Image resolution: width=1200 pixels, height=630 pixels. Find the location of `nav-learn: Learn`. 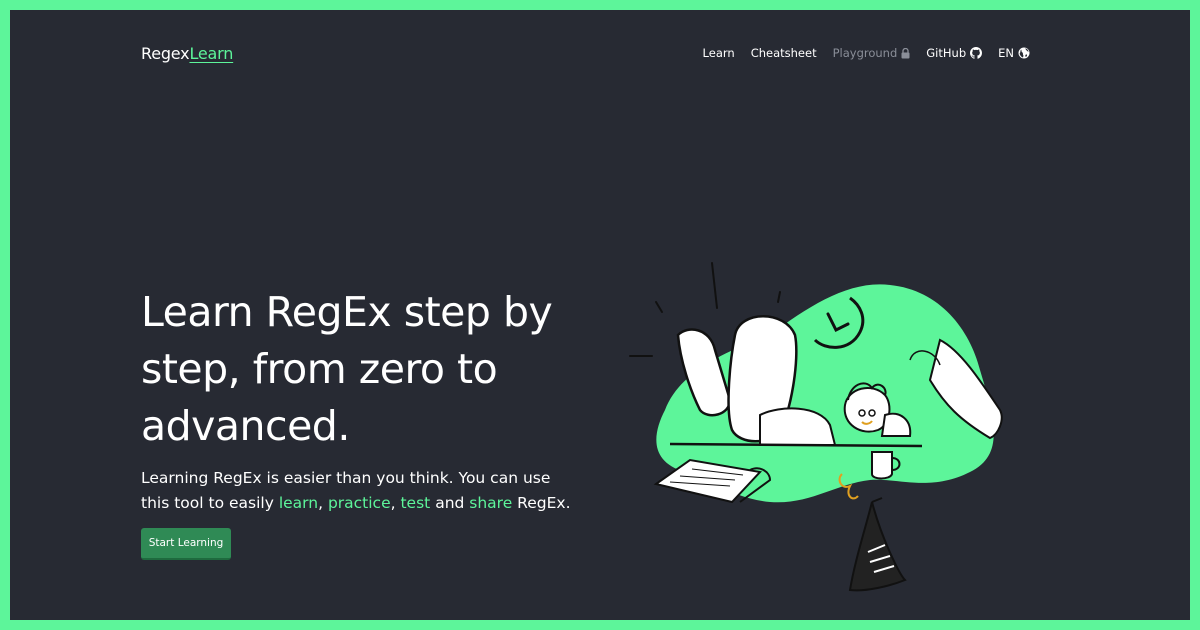

nav-learn: Learn is located at coordinates (719, 53).